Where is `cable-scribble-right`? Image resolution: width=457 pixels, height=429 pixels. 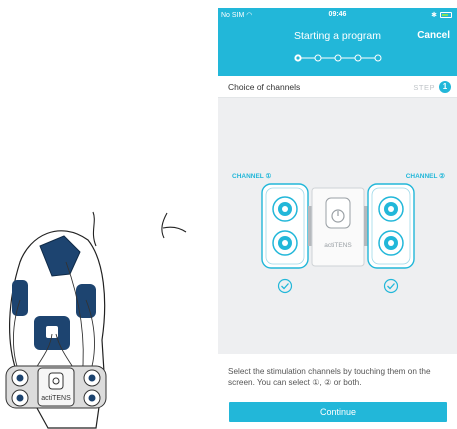
cable-scribble-right is located at coordinates (174, 225).